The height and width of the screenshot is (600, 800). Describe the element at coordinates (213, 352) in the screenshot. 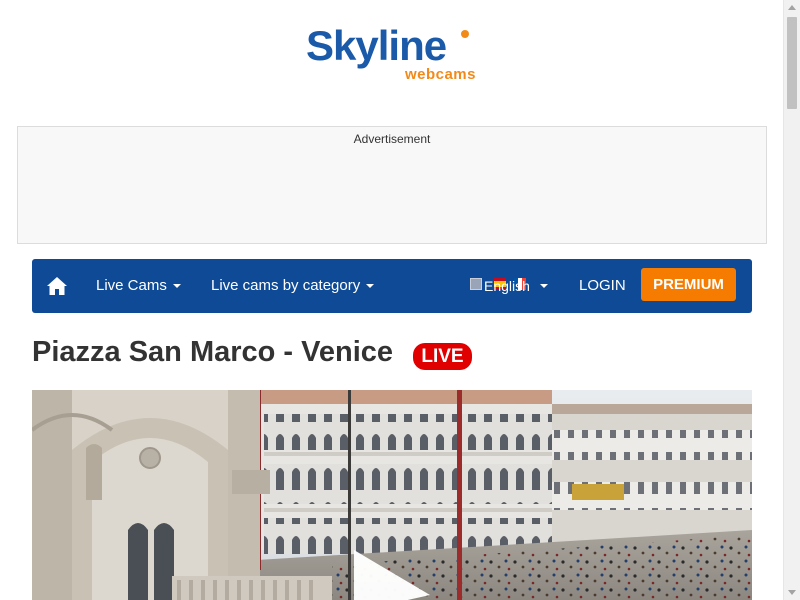

I see `page-title: Piazza San Marco - Venice` at that location.